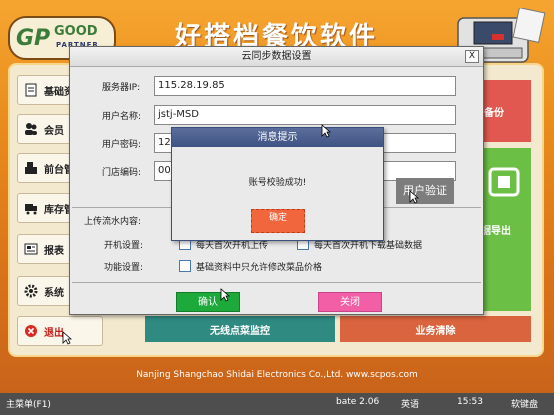 This screenshot has width=554, height=415. Describe the element at coordinates (113, 222) in the screenshot. I see `upload-content-label: 上传流水内容:` at that location.